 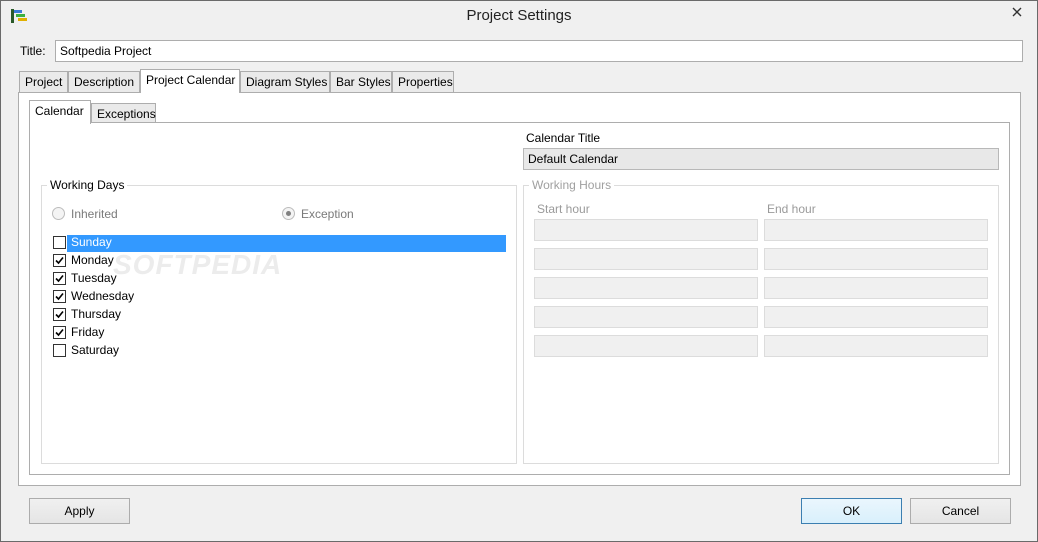 I want to click on subtab-exceptions: Exceptions, so click(x=123, y=113).